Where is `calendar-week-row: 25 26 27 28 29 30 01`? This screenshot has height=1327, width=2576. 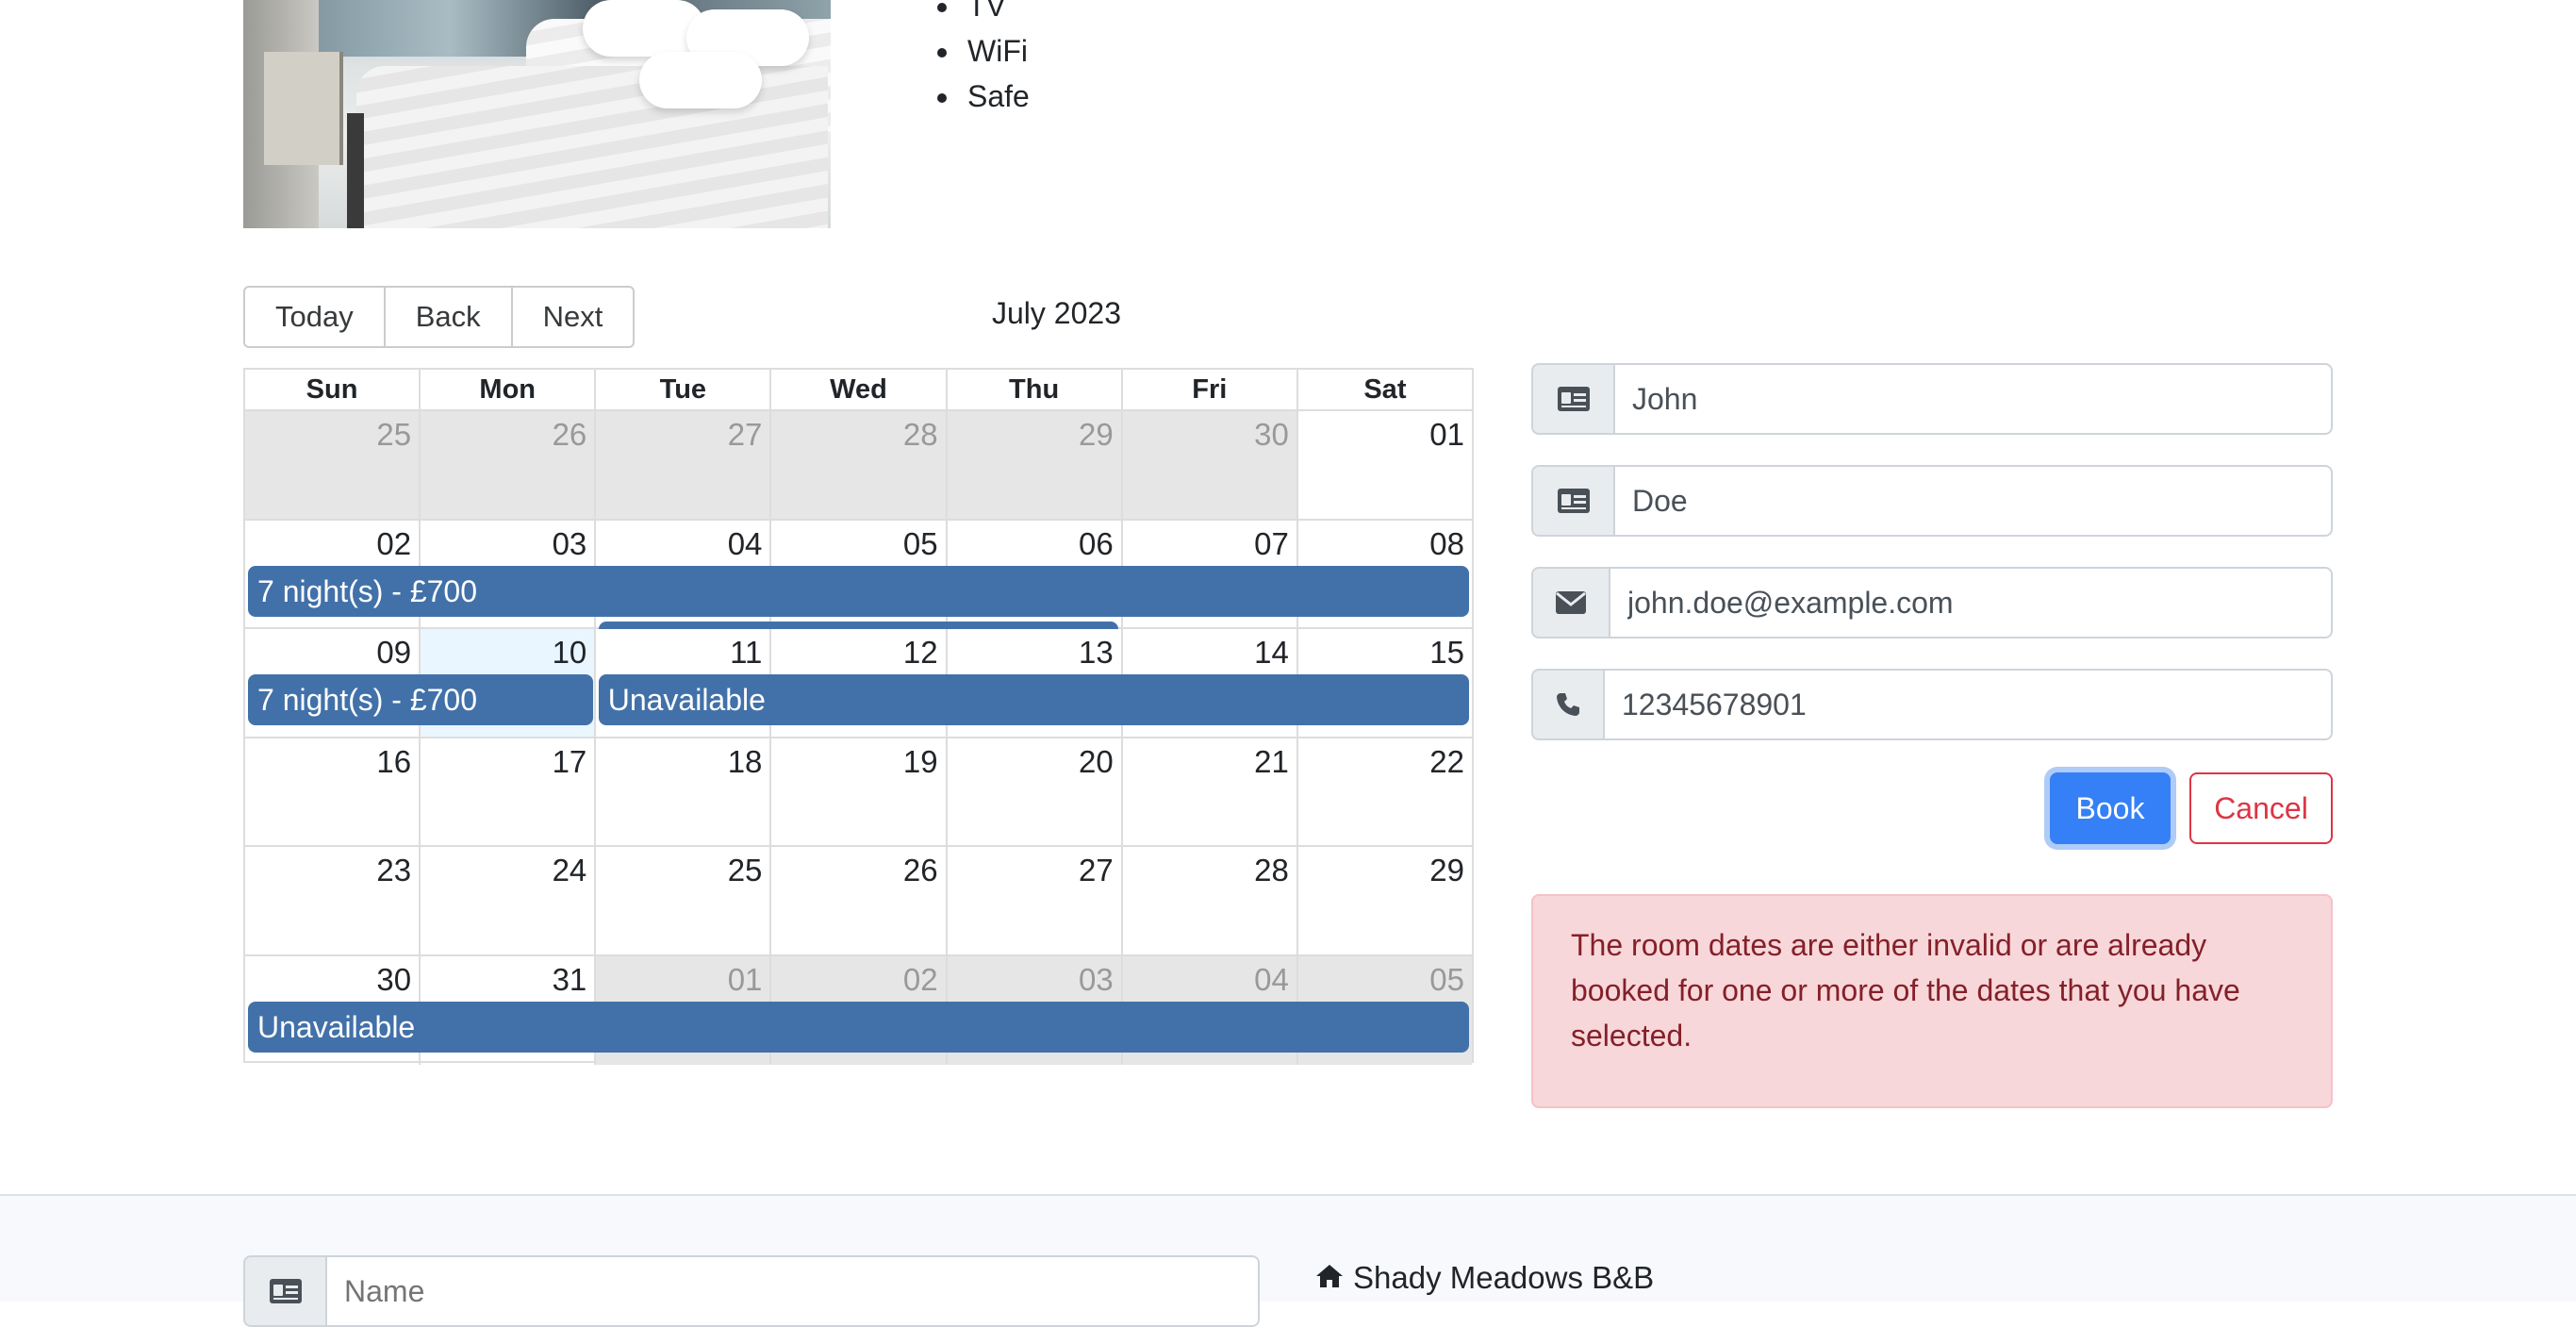 calendar-week-row: 25 26 27 28 29 30 01 is located at coordinates (858, 466).